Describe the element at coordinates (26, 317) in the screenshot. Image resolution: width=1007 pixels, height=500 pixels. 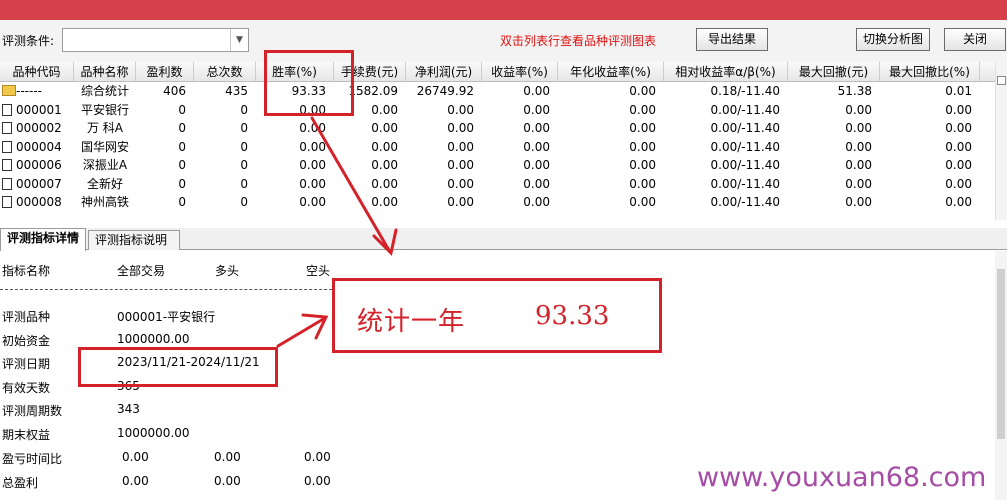
I see `detail-label: 评测品种` at that location.